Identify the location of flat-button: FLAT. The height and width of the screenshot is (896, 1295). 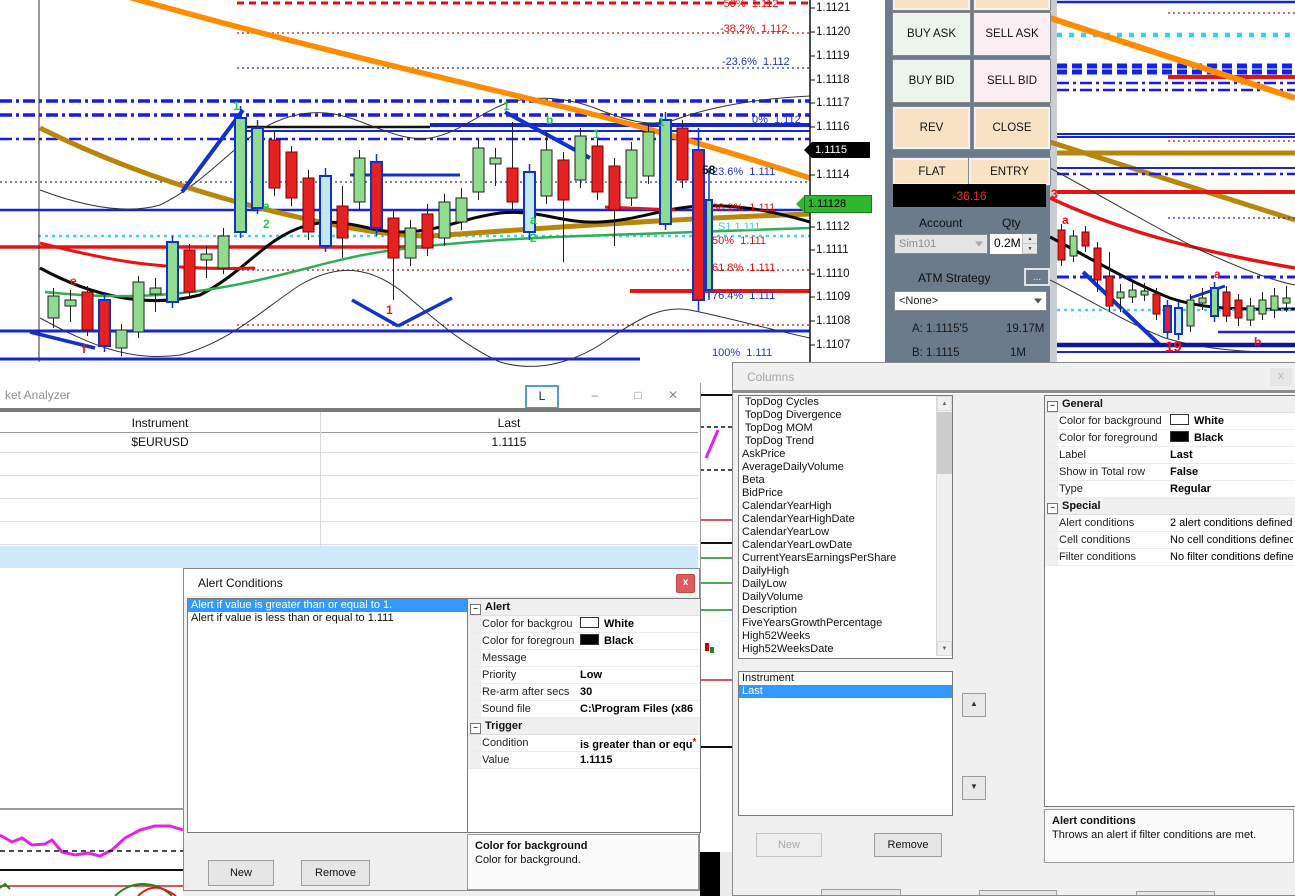
(932, 171).